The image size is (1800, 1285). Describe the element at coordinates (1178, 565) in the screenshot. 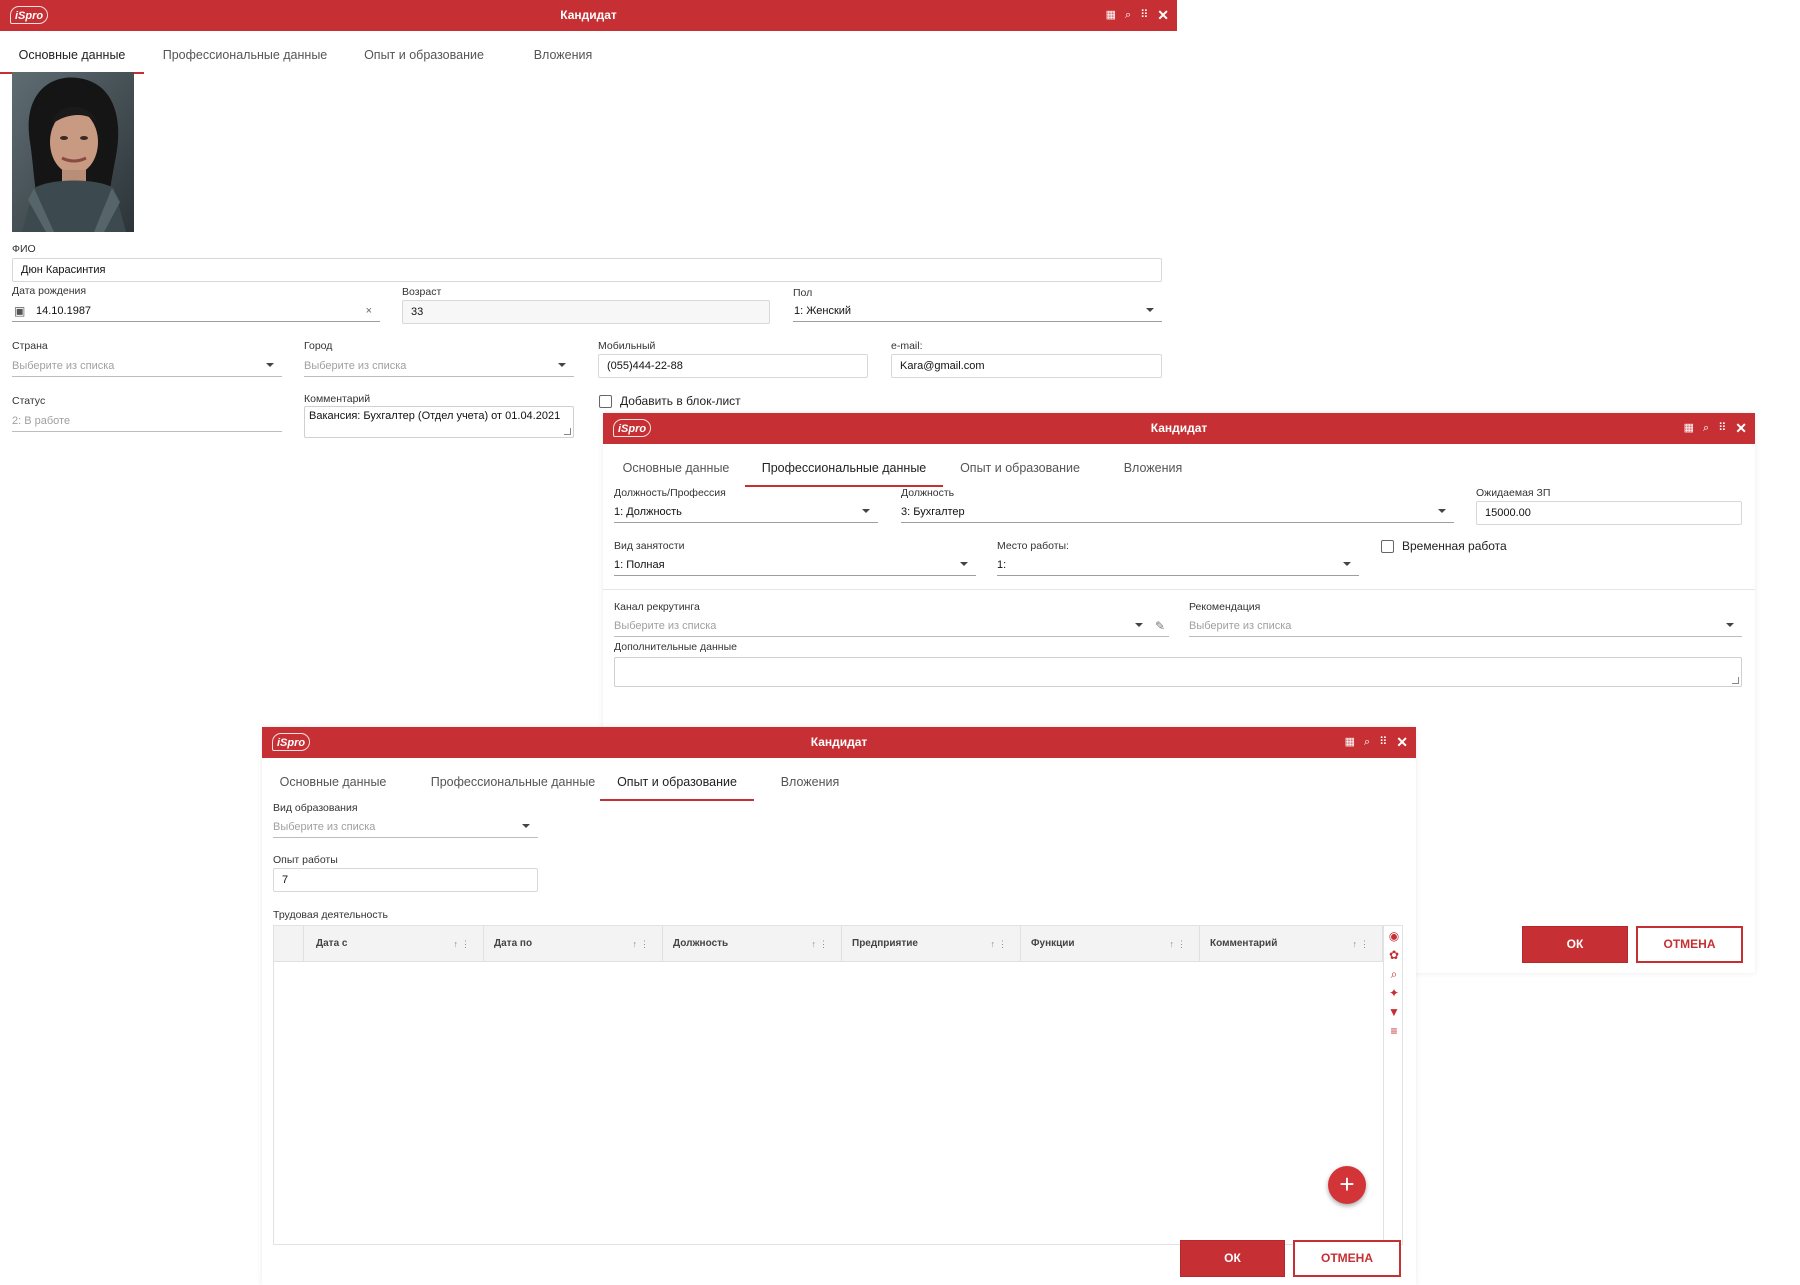

I see `workplace-select: 1:` at that location.